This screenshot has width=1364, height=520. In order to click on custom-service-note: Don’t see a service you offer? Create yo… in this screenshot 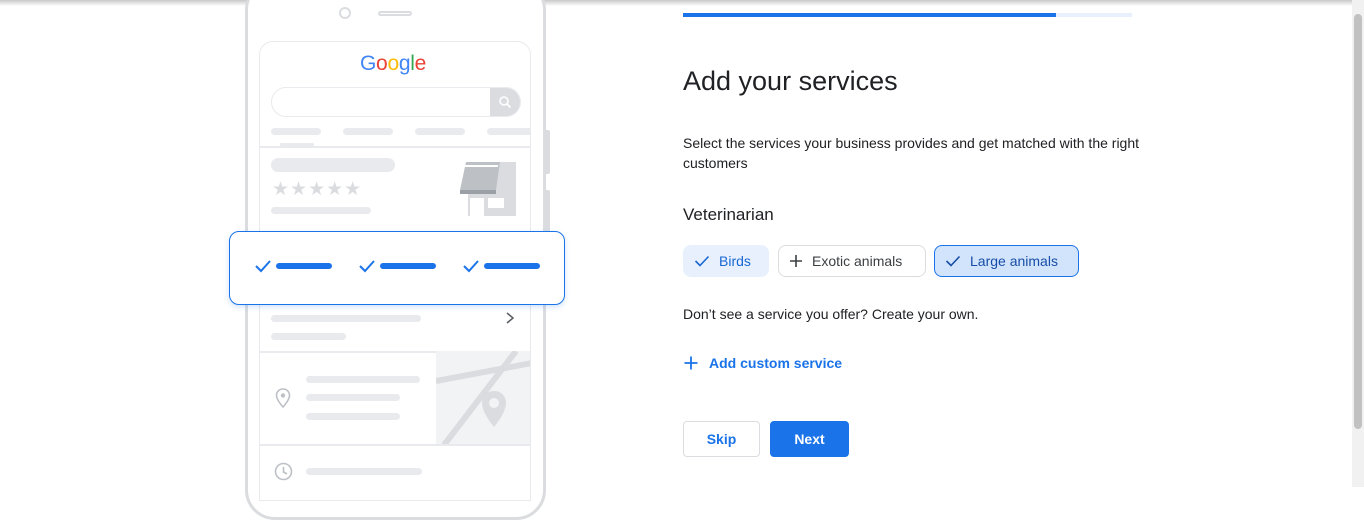, I will do `click(831, 314)`.